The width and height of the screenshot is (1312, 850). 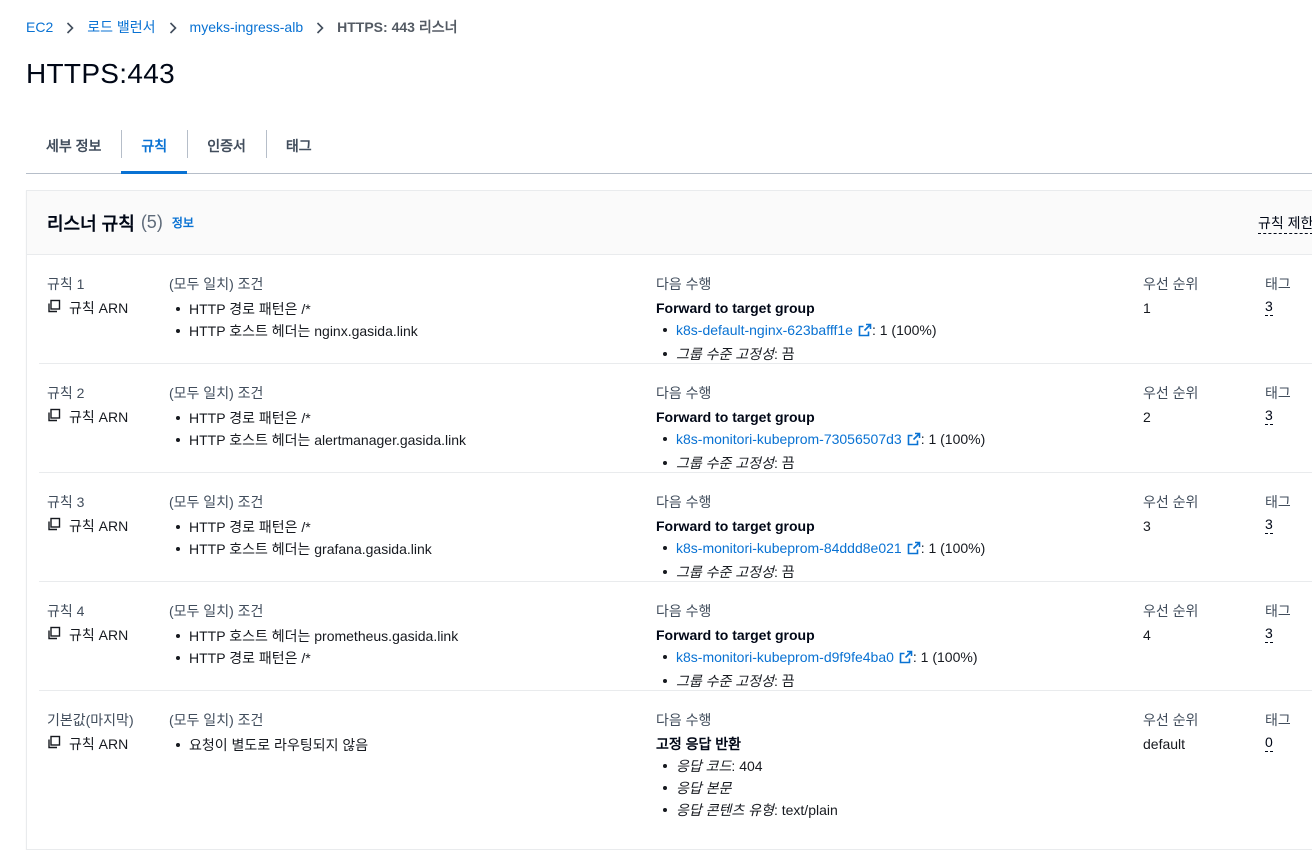 What do you see at coordinates (1170, 296) in the screenshot?
I see `priority-cell: 우선 순위 1` at bounding box center [1170, 296].